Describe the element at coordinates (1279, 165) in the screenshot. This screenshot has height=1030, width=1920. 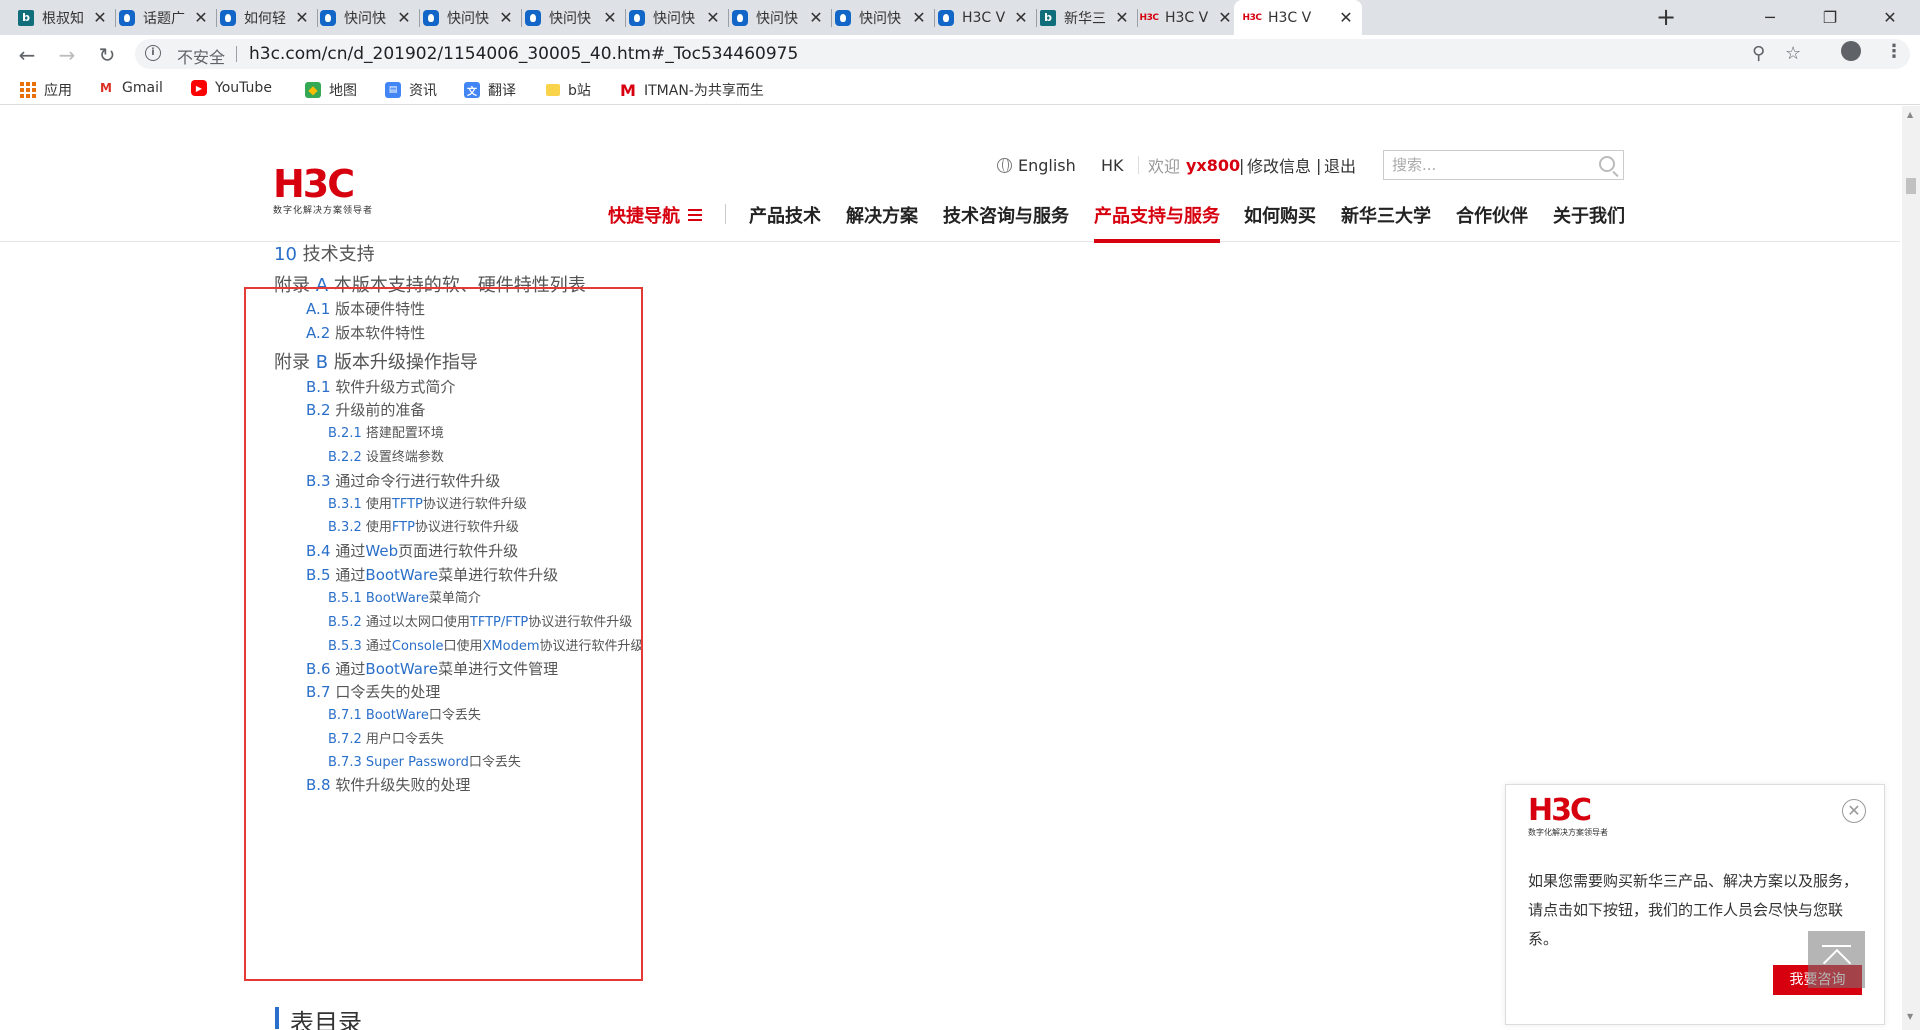
I see `edit-info-link: 修改信息` at that location.